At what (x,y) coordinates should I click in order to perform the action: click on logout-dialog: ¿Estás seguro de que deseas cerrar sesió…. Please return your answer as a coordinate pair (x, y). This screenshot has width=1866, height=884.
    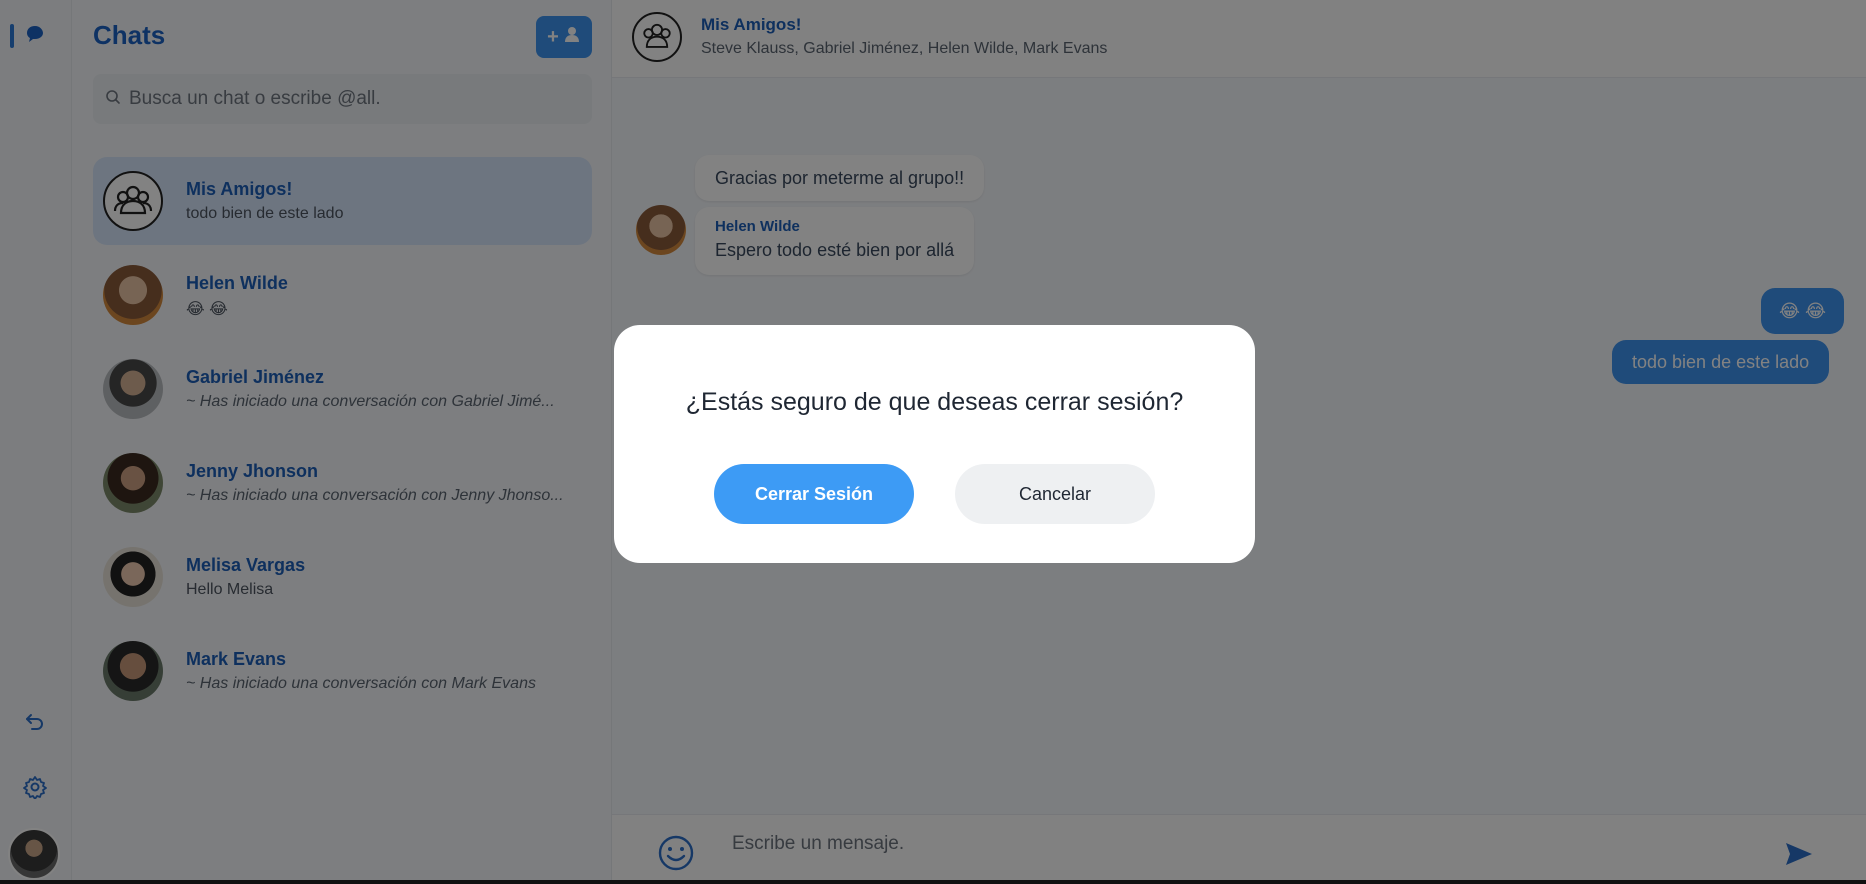
    Looking at the image, I should click on (934, 444).